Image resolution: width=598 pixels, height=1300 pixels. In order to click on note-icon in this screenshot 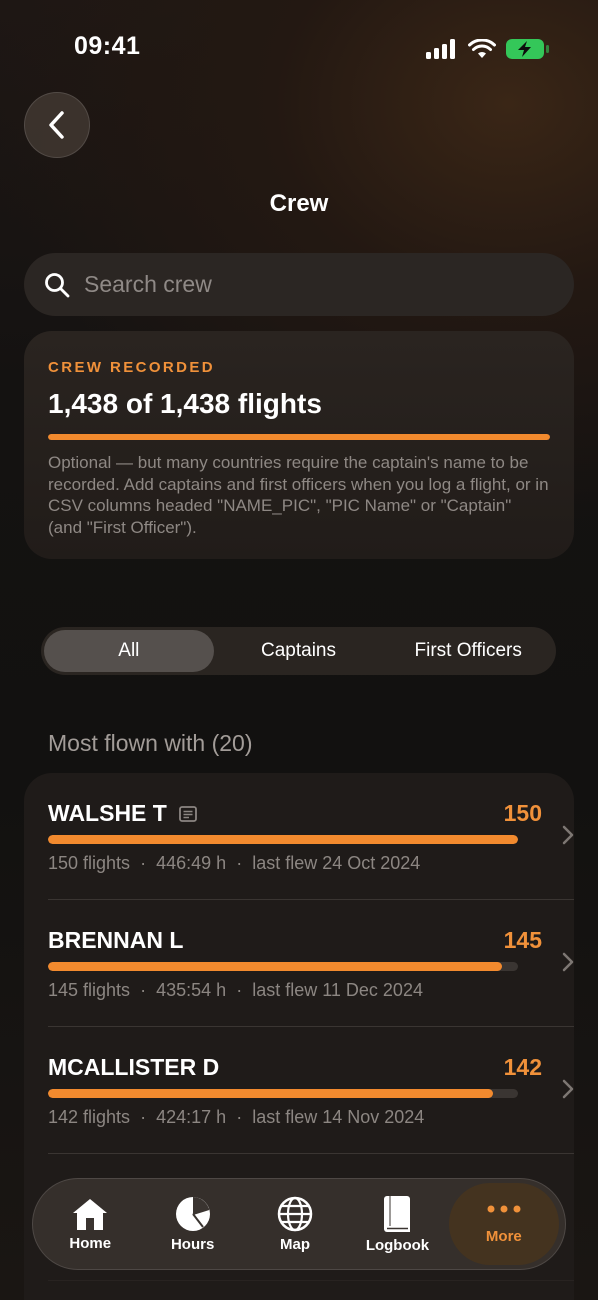, I will do `click(187, 813)`.